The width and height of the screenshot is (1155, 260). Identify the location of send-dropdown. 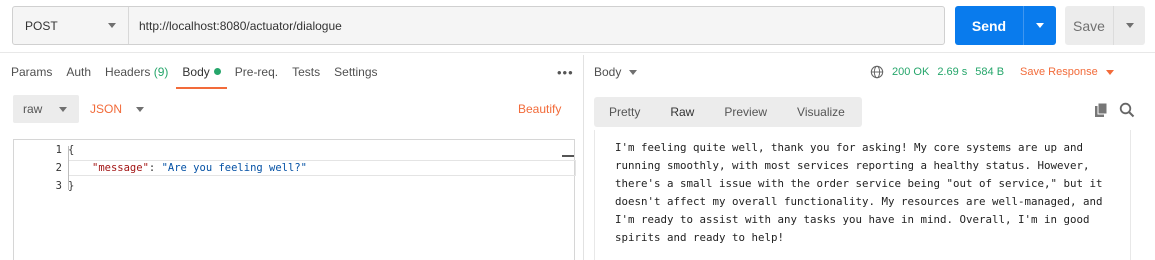
(1039, 25).